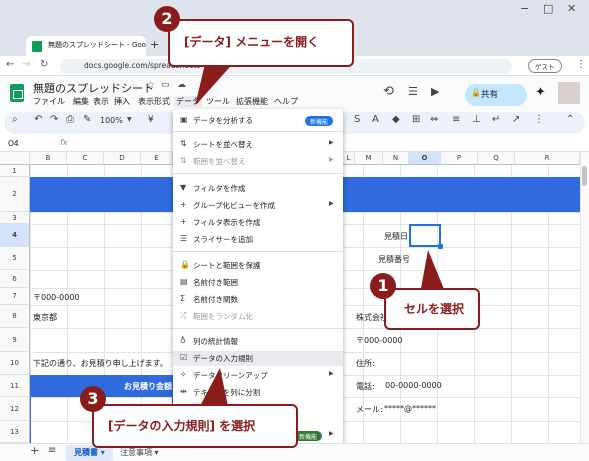  What do you see at coordinates (167, 19) in the screenshot?
I see `step-2-badge: 2` at bounding box center [167, 19].